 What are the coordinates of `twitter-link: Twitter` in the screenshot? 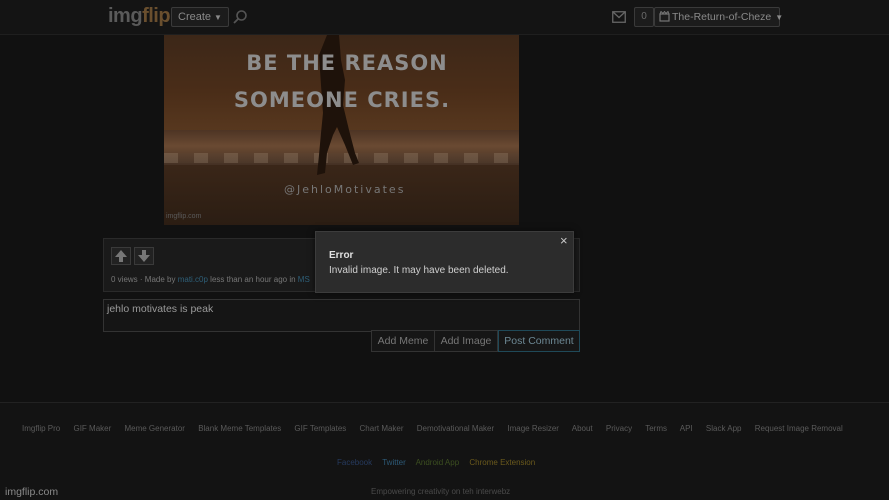 It's located at (394, 462).